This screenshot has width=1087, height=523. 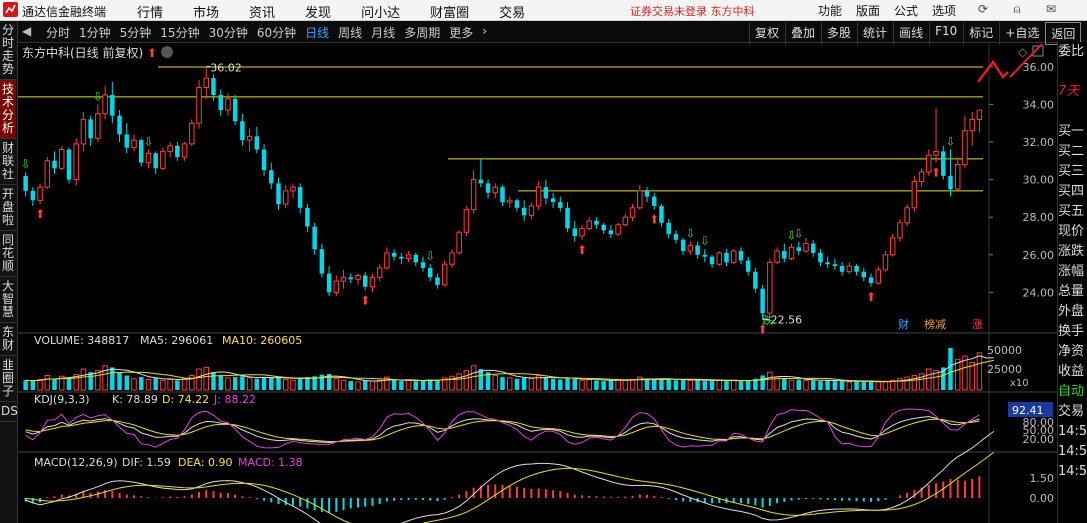 I want to click on period-more: 更多, so click(x=461, y=32).